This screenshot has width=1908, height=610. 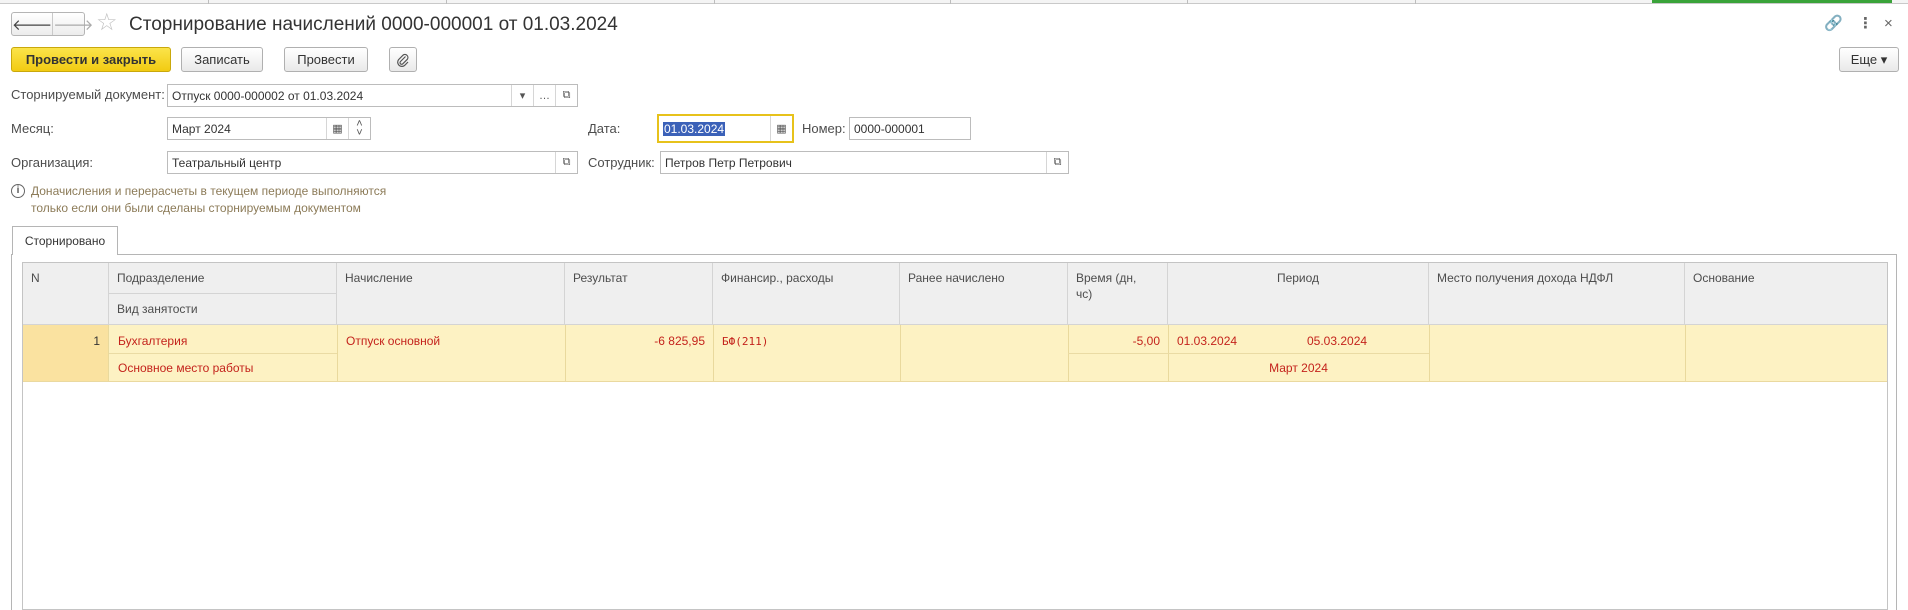 I want to click on info-icon: i, so click(x=18, y=191).